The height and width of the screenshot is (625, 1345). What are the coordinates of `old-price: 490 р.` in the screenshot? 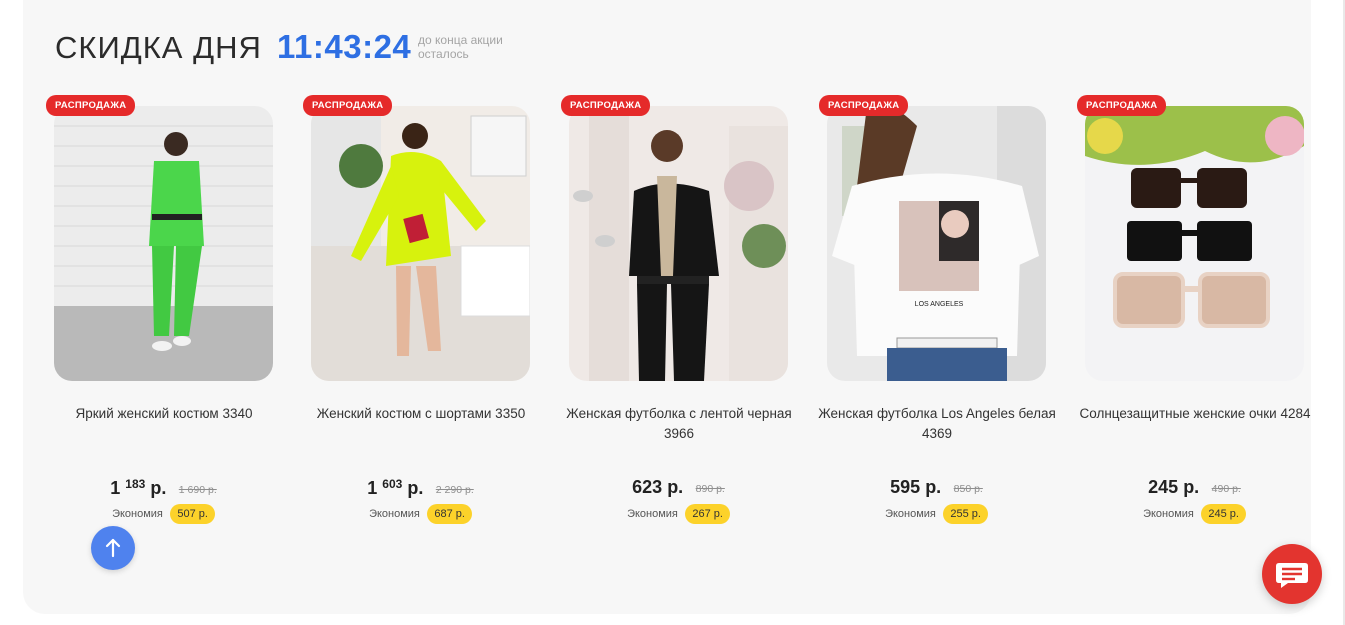 It's located at (1226, 489).